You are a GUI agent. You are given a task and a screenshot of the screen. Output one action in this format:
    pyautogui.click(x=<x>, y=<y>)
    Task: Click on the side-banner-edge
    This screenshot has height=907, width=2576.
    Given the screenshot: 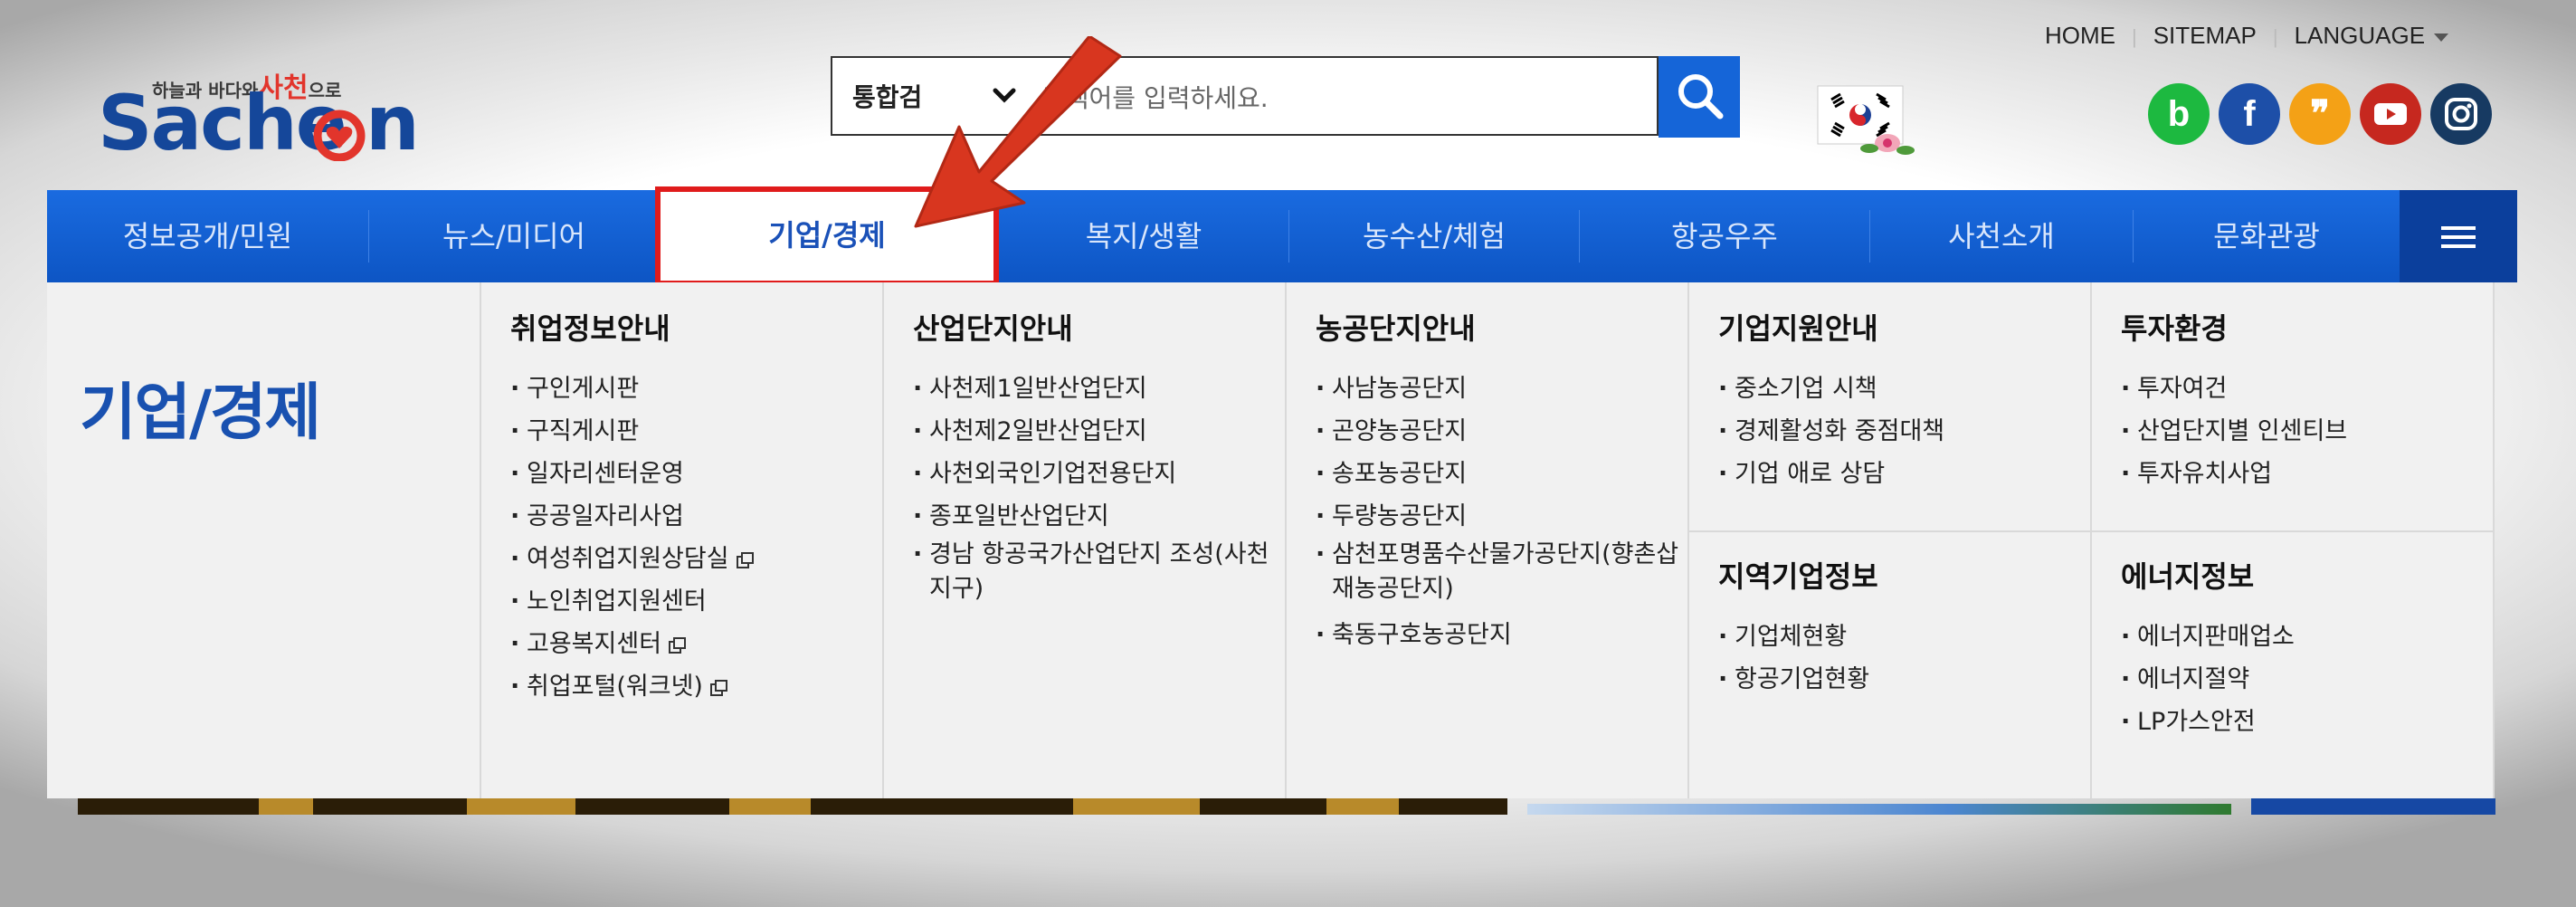 What is the action you would take?
    pyautogui.click(x=1879, y=809)
    